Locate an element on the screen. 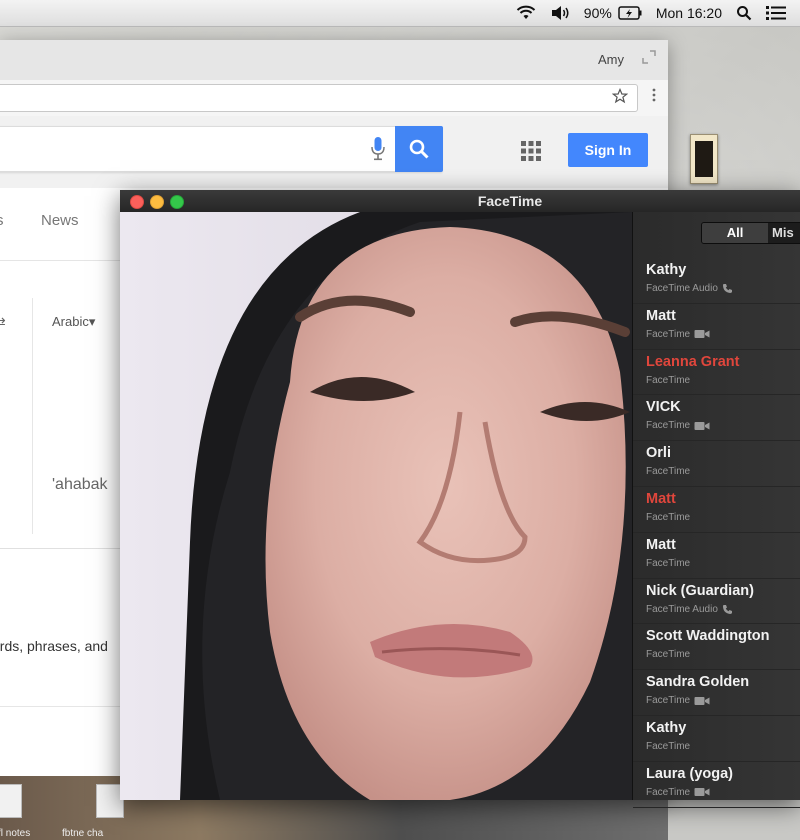  browser-titlebar: Amy is located at coordinates (334, 60).